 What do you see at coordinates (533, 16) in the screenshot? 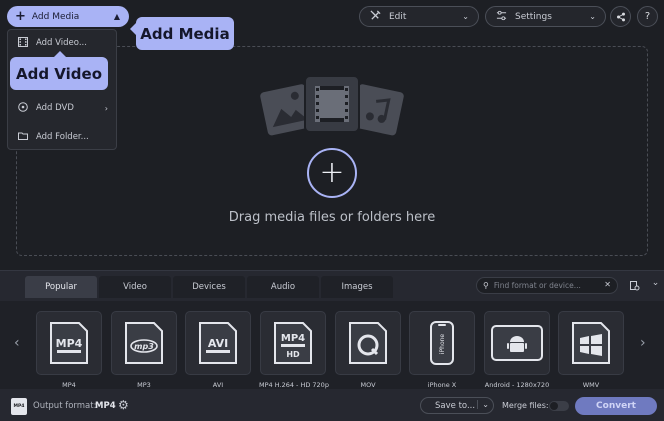
I see `settings-label: Settings` at bounding box center [533, 16].